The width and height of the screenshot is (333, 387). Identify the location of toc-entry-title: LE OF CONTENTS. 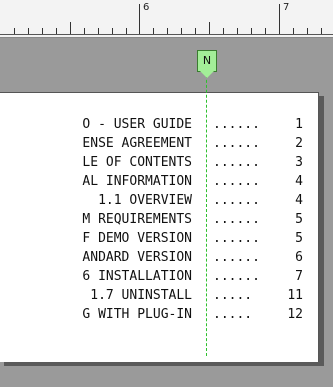
(137, 162).